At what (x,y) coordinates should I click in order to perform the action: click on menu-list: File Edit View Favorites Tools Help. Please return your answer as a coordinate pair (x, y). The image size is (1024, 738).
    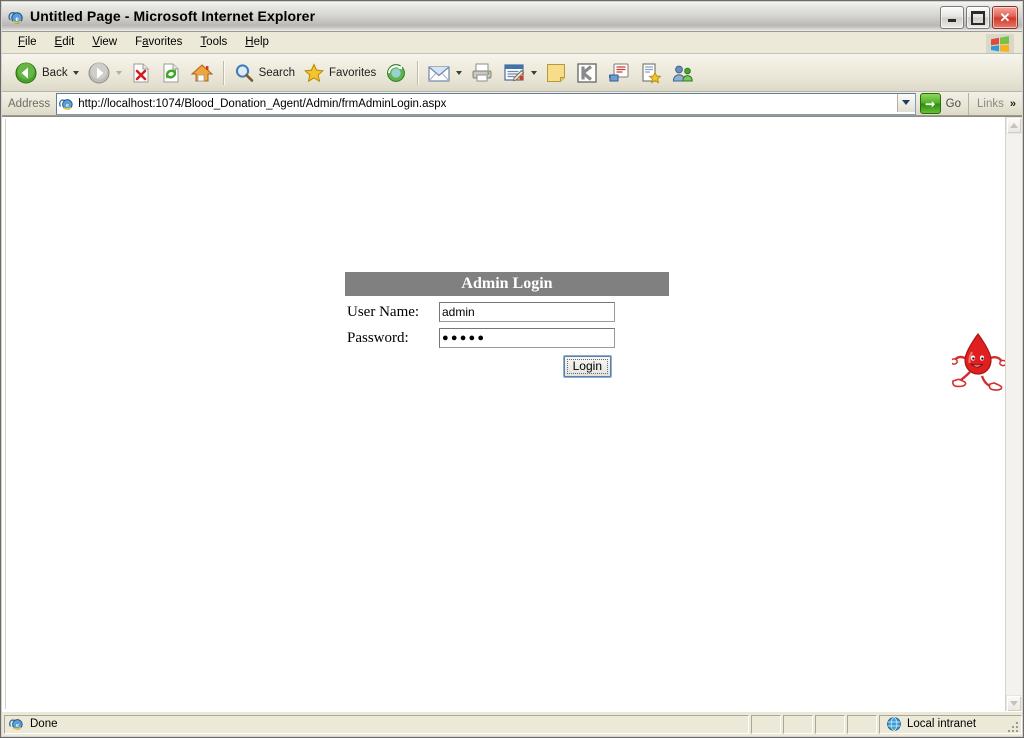
    Looking at the image, I should click on (512, 42).